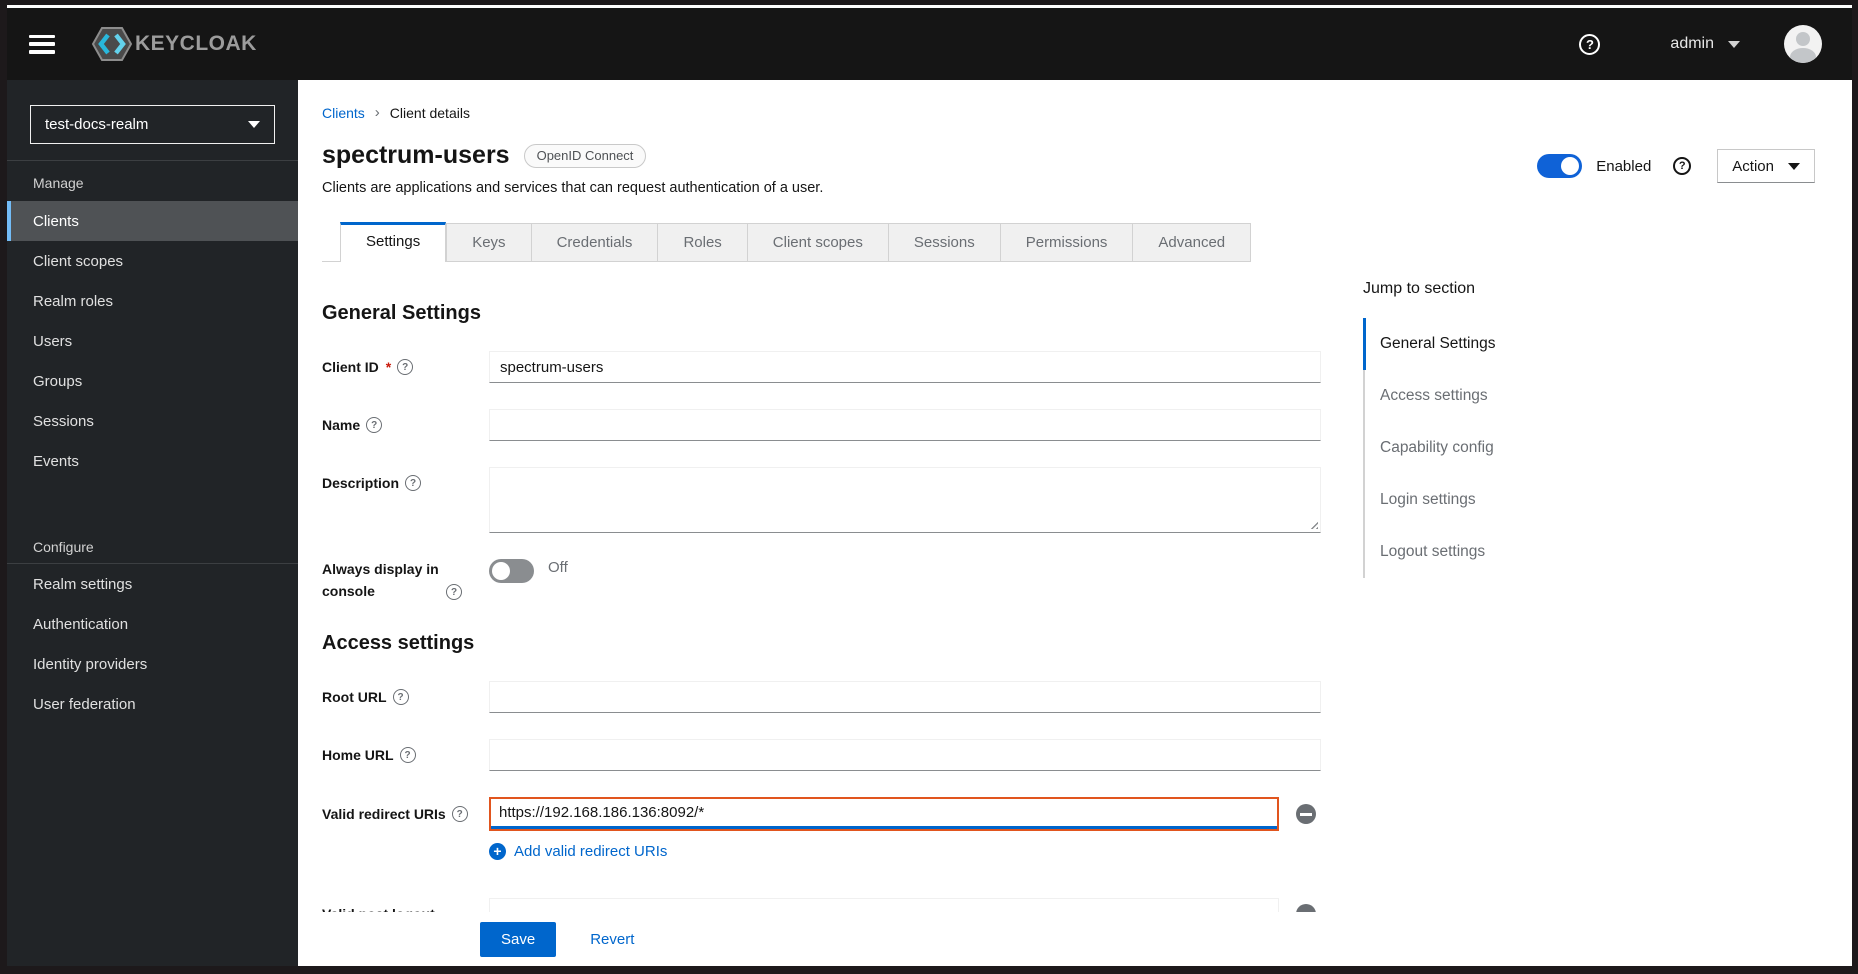 This screenshot has height=974, width=1858. What do you see at coordinates (905, 500) in the screenshot?
I see `description-textarea` at bounding box center [905, 500].